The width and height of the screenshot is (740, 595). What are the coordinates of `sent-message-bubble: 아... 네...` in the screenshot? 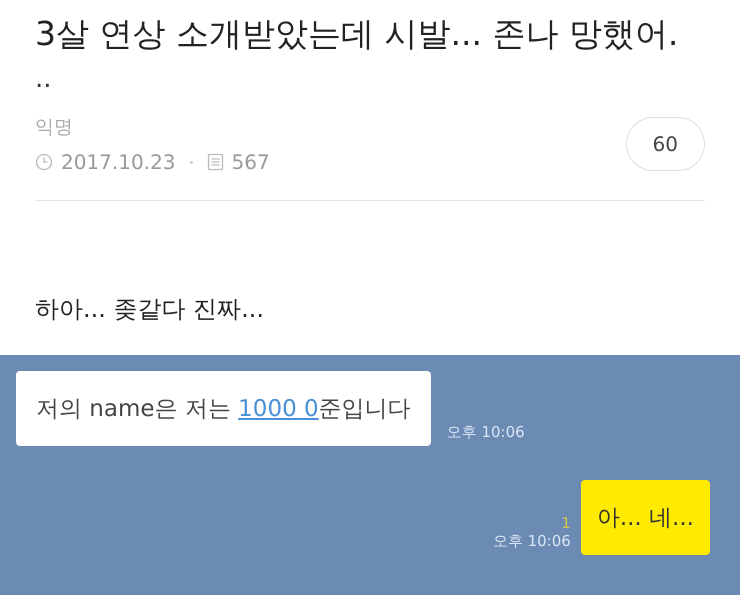 It's located at (645, 517).